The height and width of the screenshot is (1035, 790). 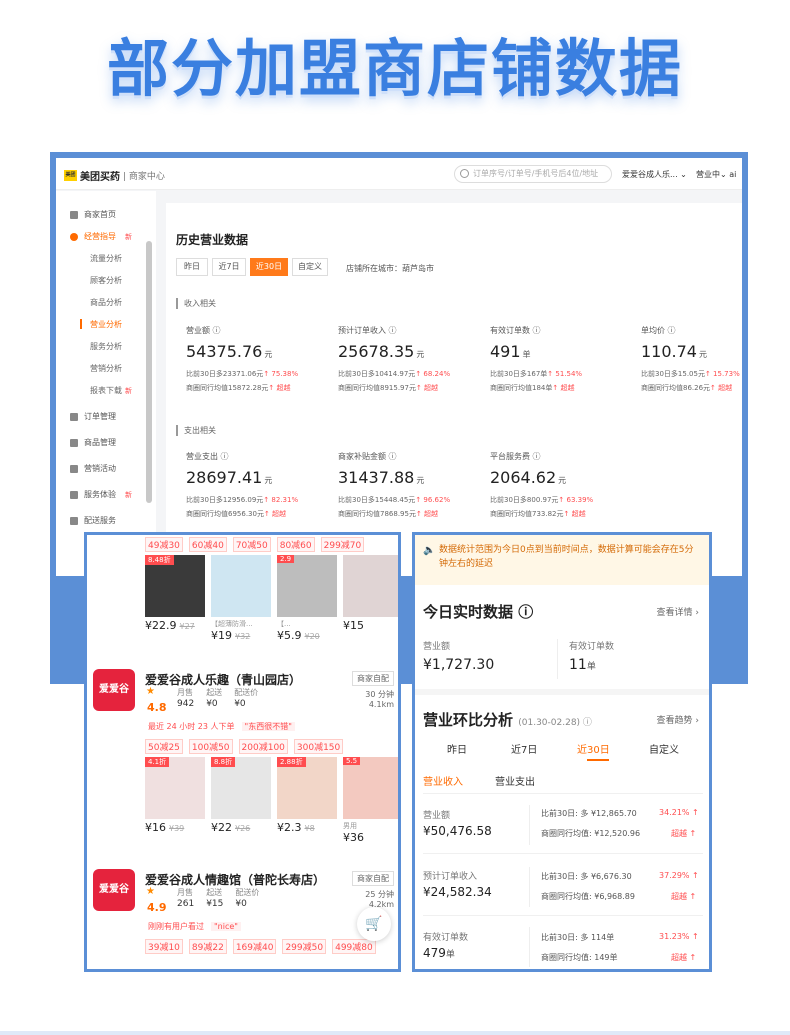 I want to click on promo-tag: 299减50, so click(x=304, y=946).